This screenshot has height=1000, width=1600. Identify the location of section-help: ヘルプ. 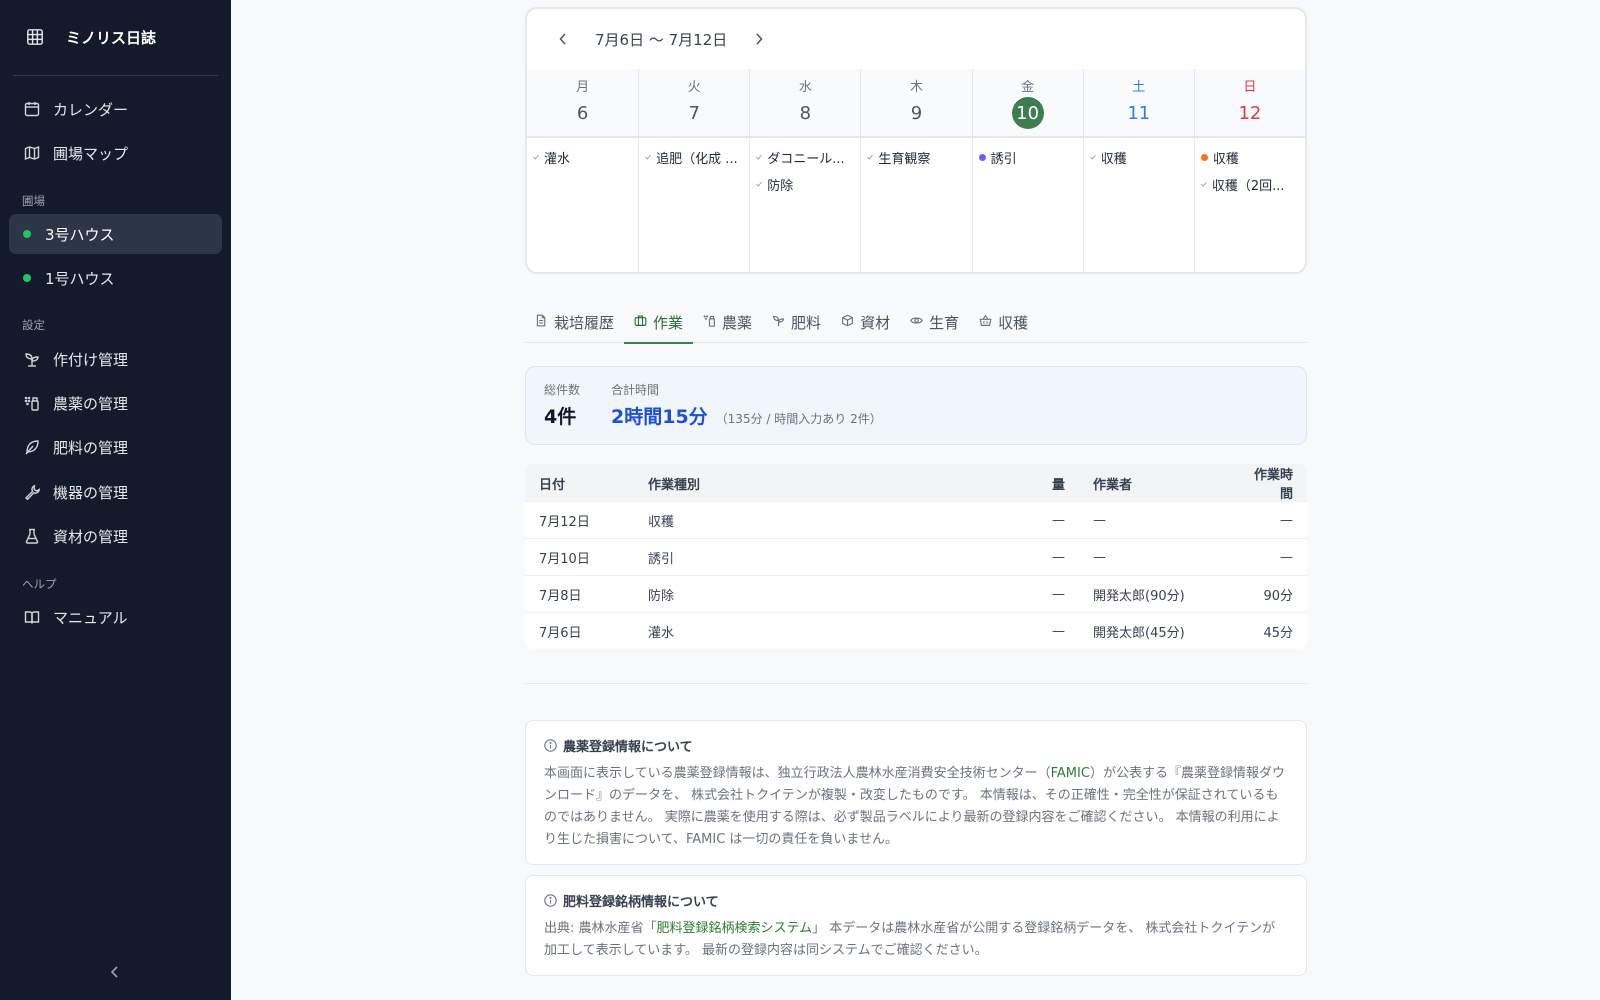
(39, 584).